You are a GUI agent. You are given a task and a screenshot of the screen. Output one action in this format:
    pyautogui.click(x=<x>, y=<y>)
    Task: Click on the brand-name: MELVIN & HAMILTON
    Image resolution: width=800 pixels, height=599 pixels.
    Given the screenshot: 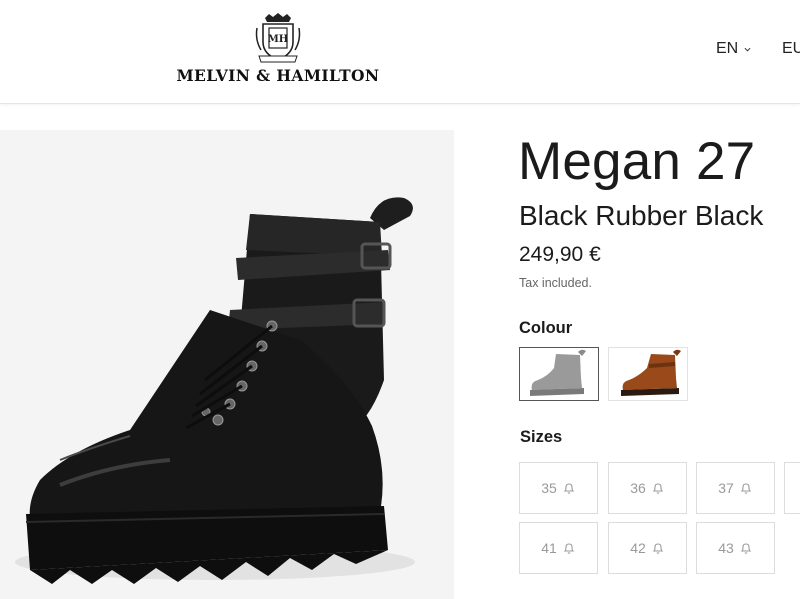 What is the action you would take?
    pyautogui.click(x=278, y=75)
    